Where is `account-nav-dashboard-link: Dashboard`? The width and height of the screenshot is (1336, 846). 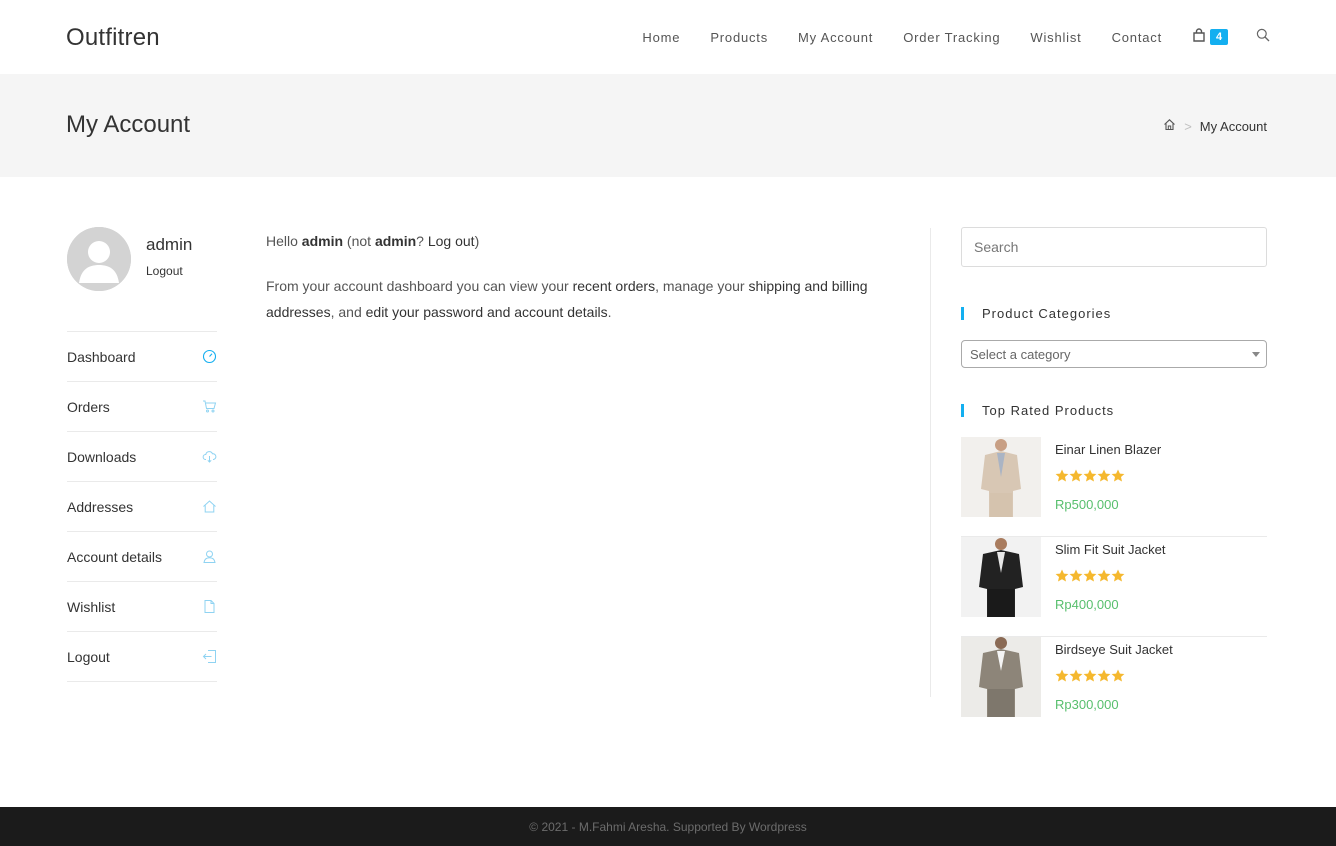
account-nav-dashboard-link: Dashboard is located at coordinates (142, 356).